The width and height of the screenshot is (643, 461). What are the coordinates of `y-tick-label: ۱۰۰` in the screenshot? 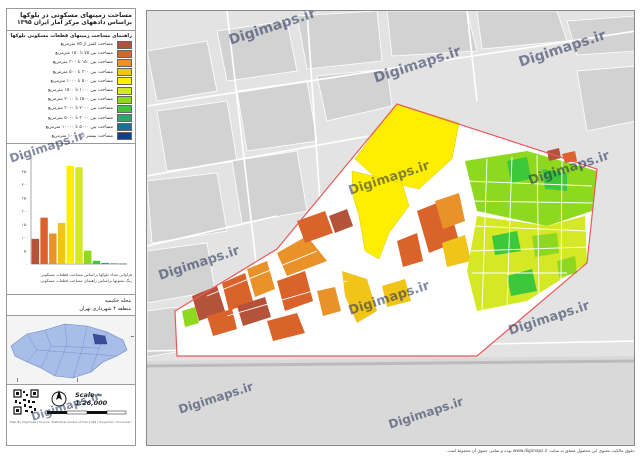 It's located at (25, 237).